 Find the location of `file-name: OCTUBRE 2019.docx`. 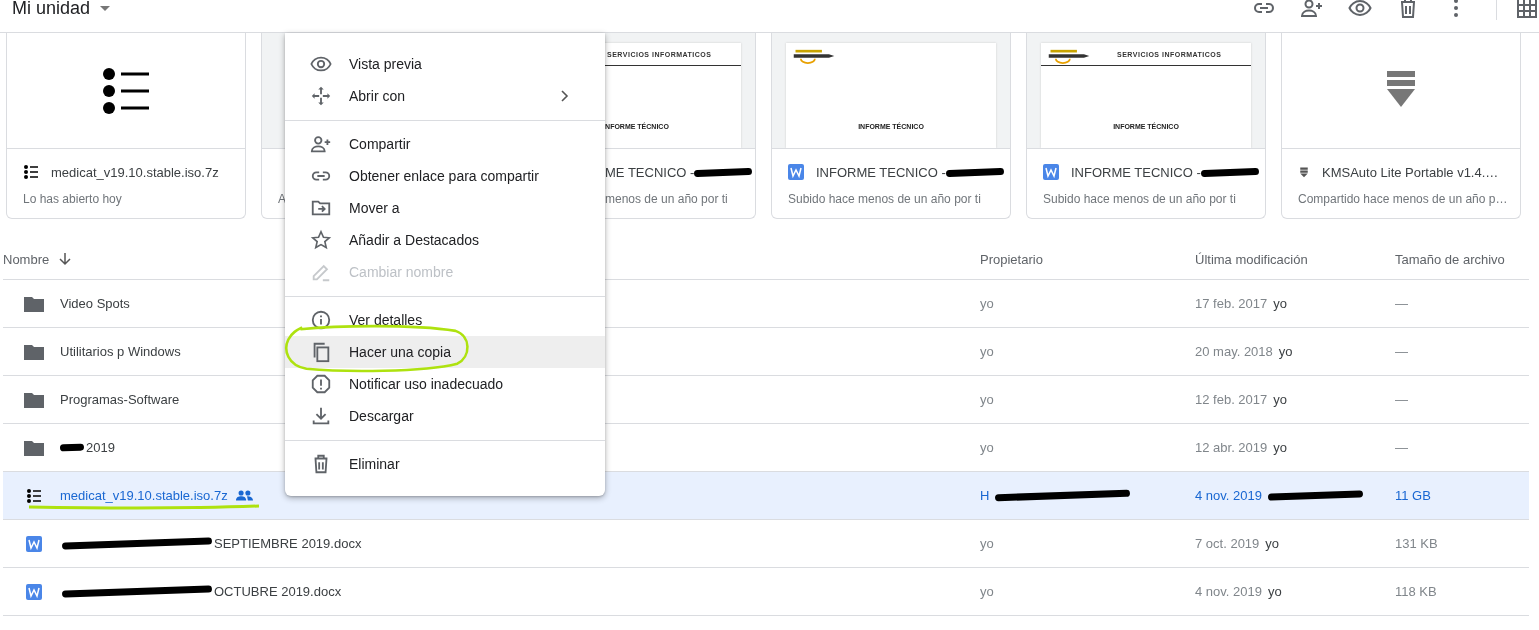

file-name: OCTUBRE 2019.docx is located at coordinates (278, 591).